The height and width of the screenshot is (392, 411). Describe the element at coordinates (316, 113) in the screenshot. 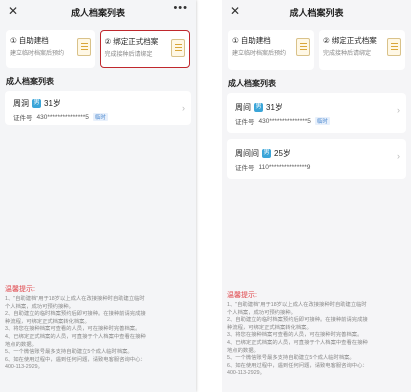

I see `record-item: 周间 男 31岁 证件号 430***************5 临时 ›` at that location.